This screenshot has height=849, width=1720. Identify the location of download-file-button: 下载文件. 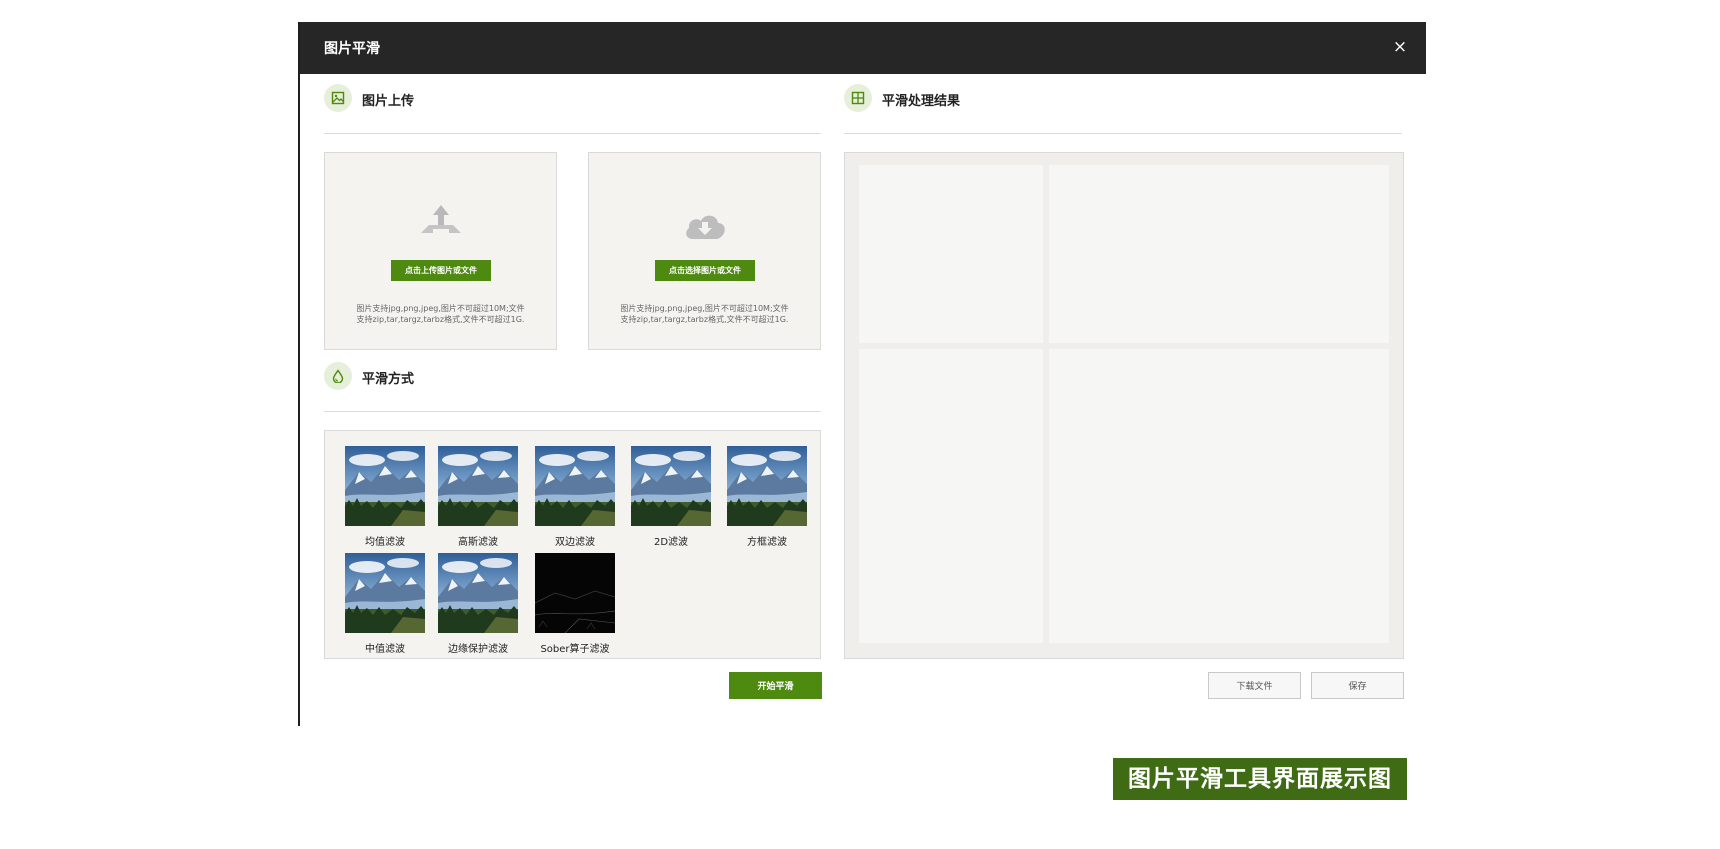
(1254, 685).